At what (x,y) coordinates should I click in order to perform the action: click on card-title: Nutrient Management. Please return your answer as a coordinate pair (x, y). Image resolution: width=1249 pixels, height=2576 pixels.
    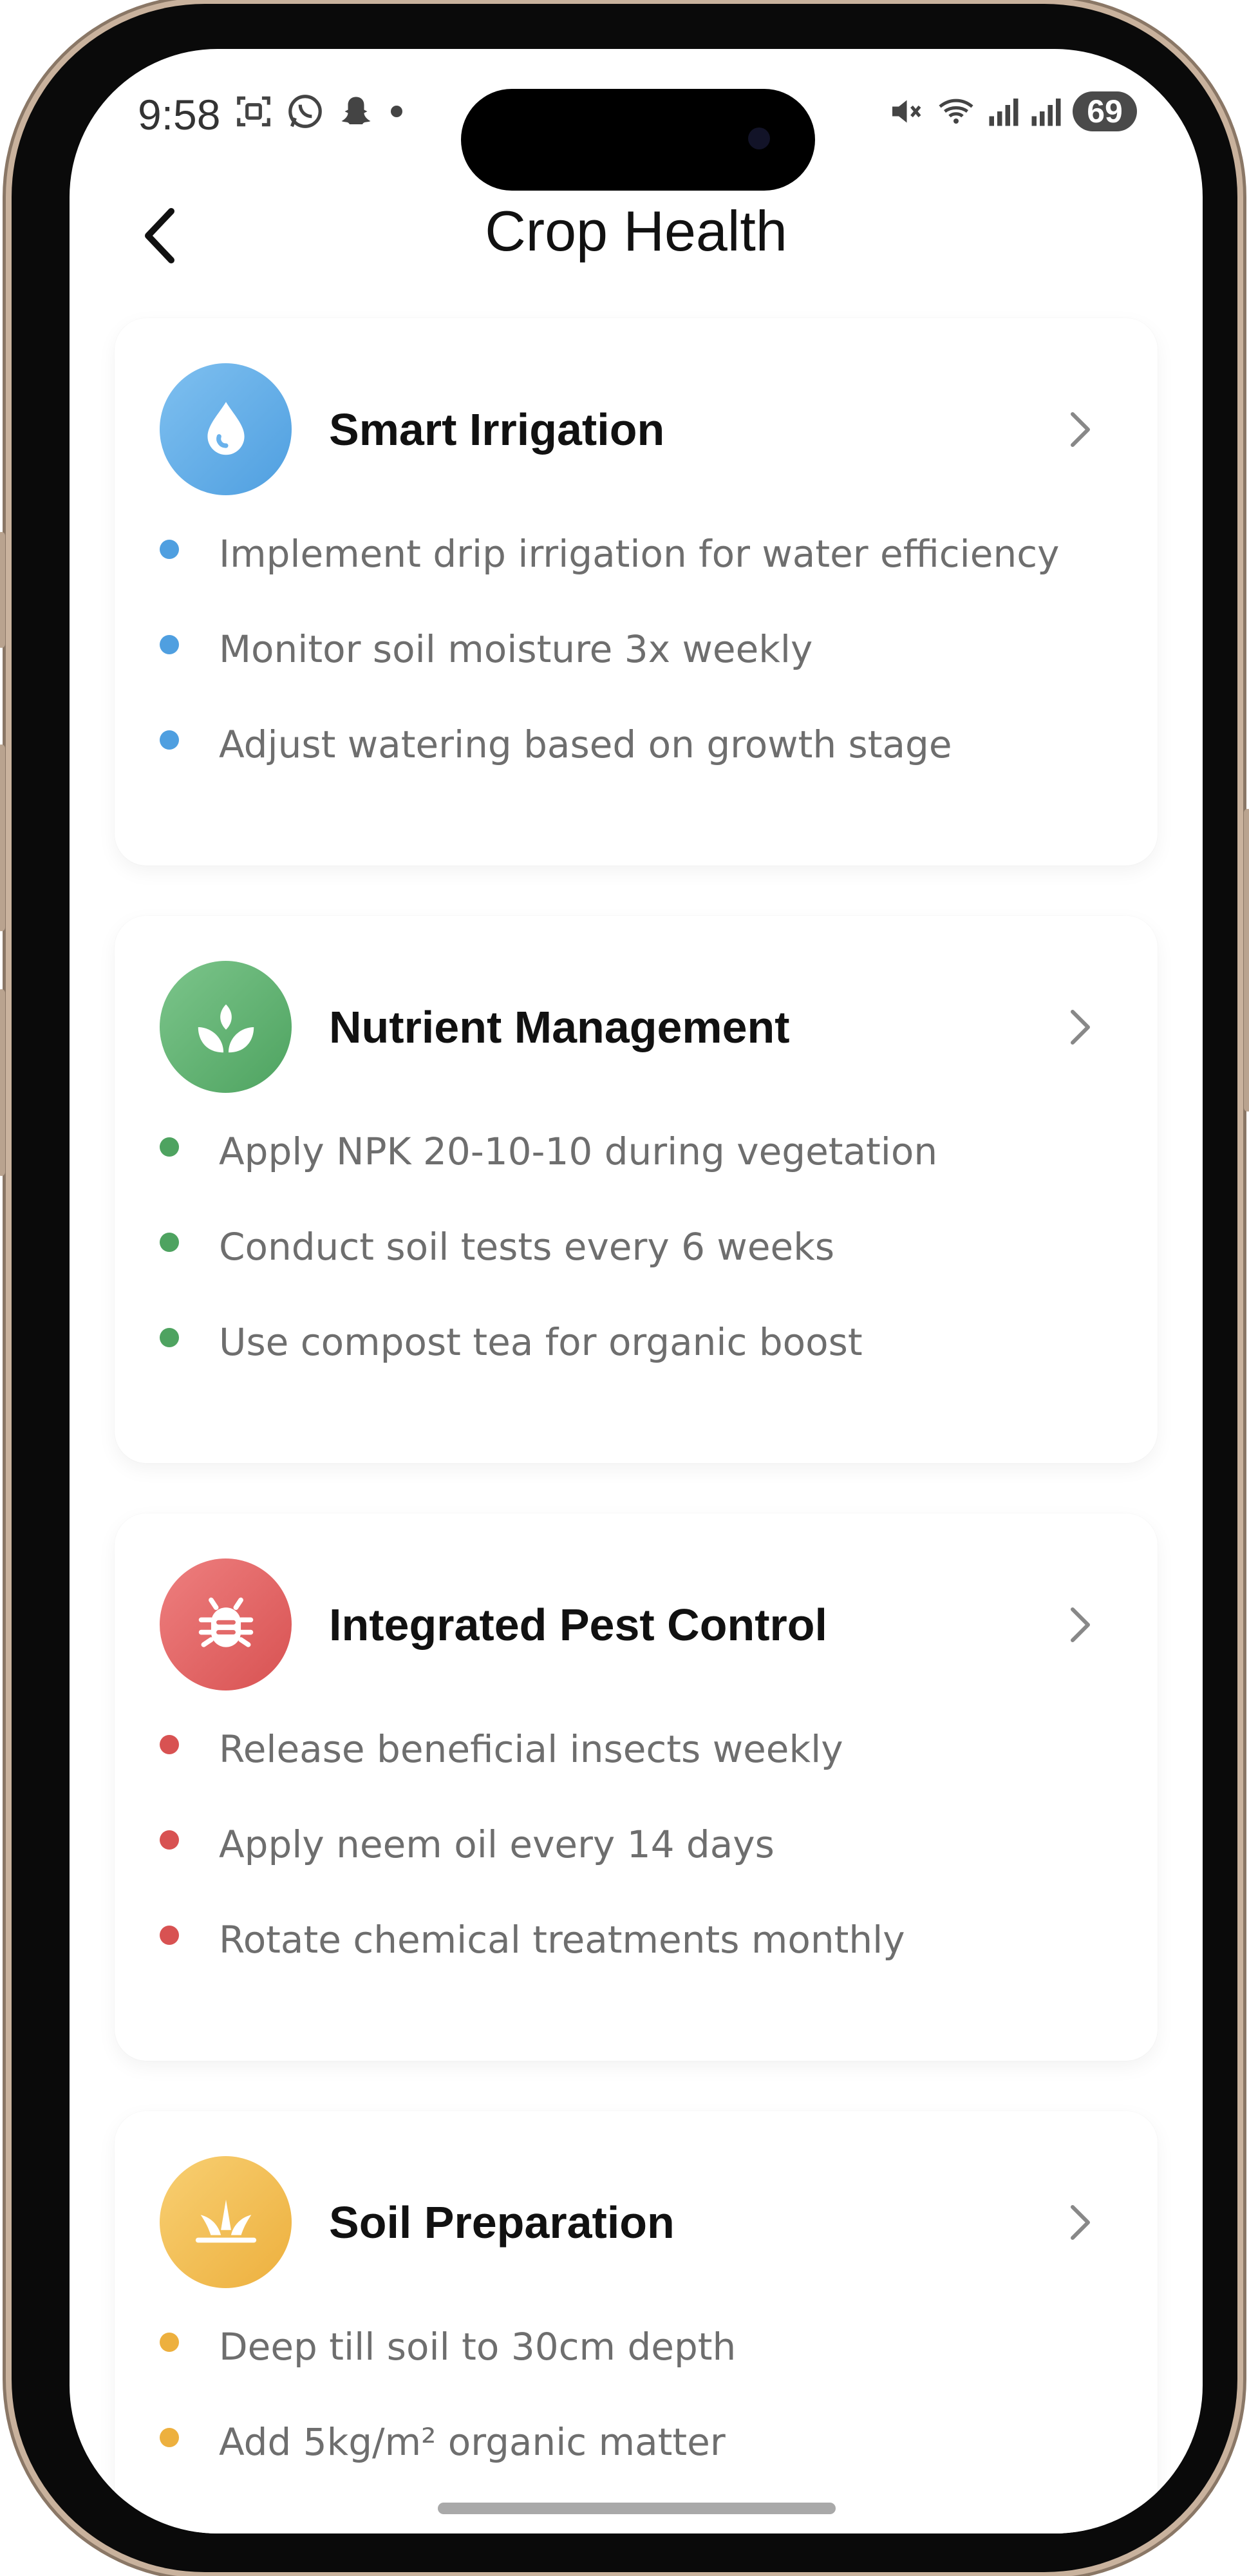
    Looking at the image, I should click on (559, 1027).